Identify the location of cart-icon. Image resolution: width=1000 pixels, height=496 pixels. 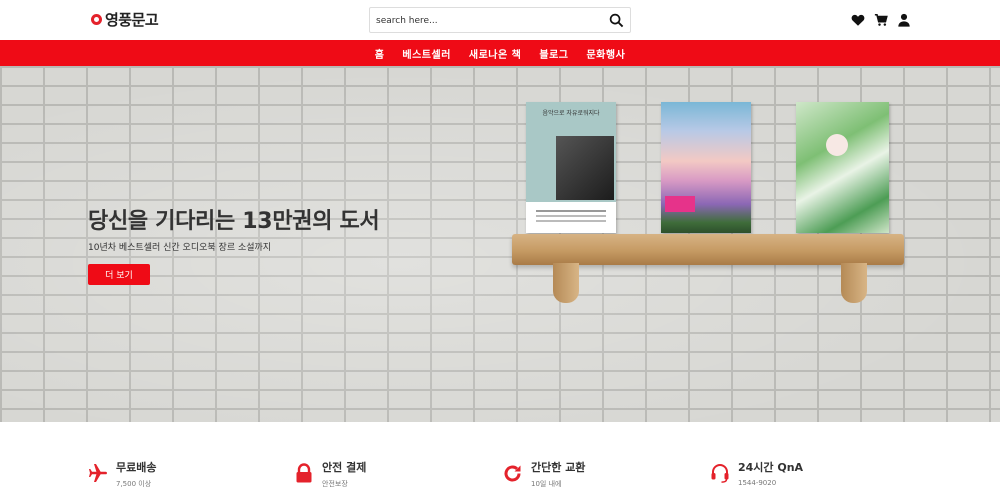
(881, 19).